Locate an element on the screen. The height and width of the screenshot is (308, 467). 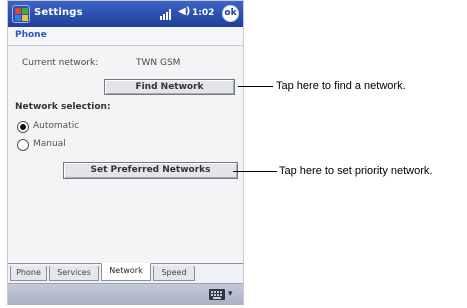
manual-radio is located at coordinates (23, 145).